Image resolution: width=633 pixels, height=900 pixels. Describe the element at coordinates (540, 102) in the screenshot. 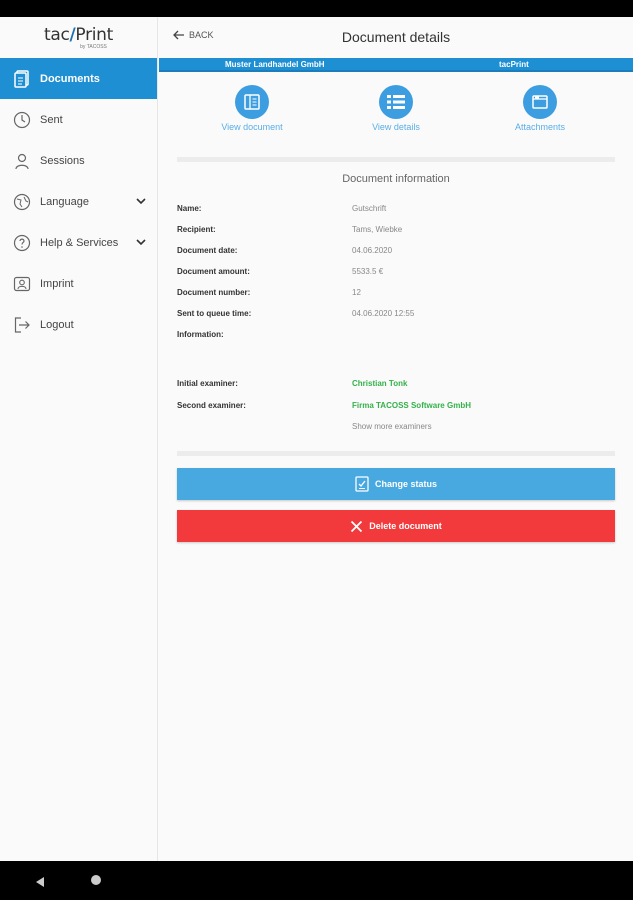

I see `attachment-icon` at that location.